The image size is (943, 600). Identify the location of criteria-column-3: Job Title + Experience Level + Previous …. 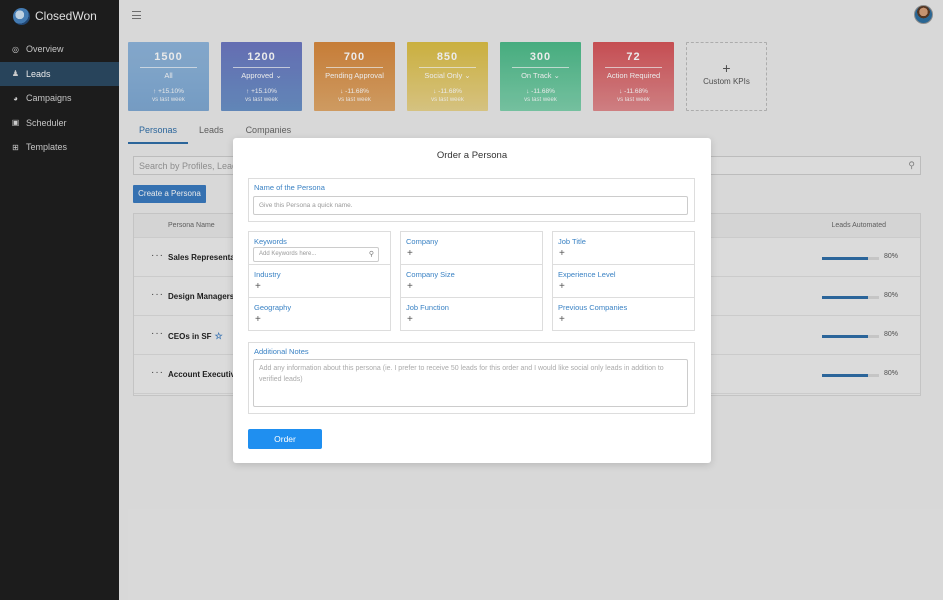
(623, 281).